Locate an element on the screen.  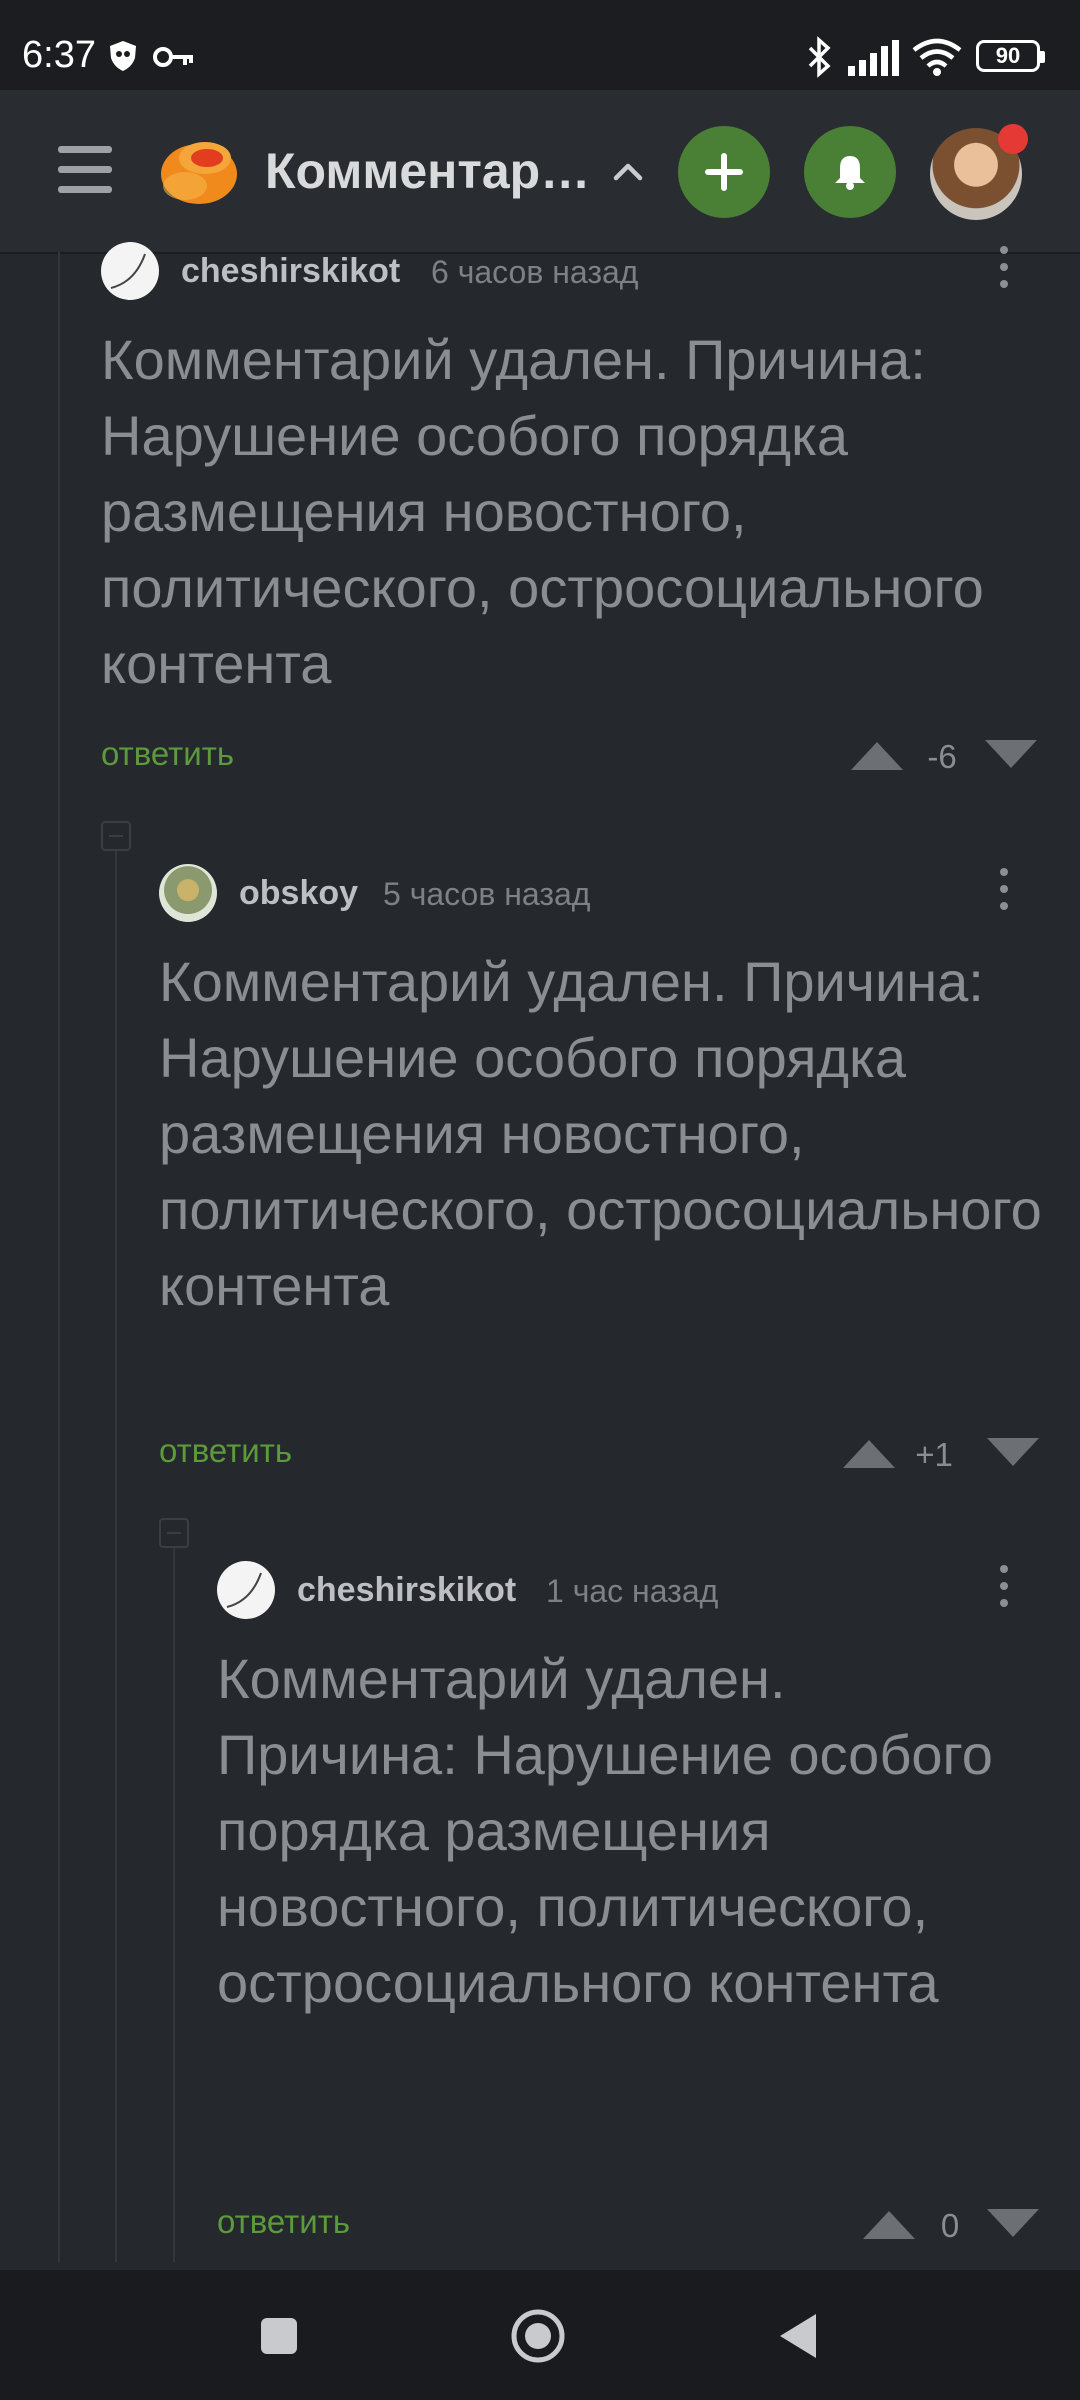
battery-icon: 90 is located at coordinates (1010, 56).